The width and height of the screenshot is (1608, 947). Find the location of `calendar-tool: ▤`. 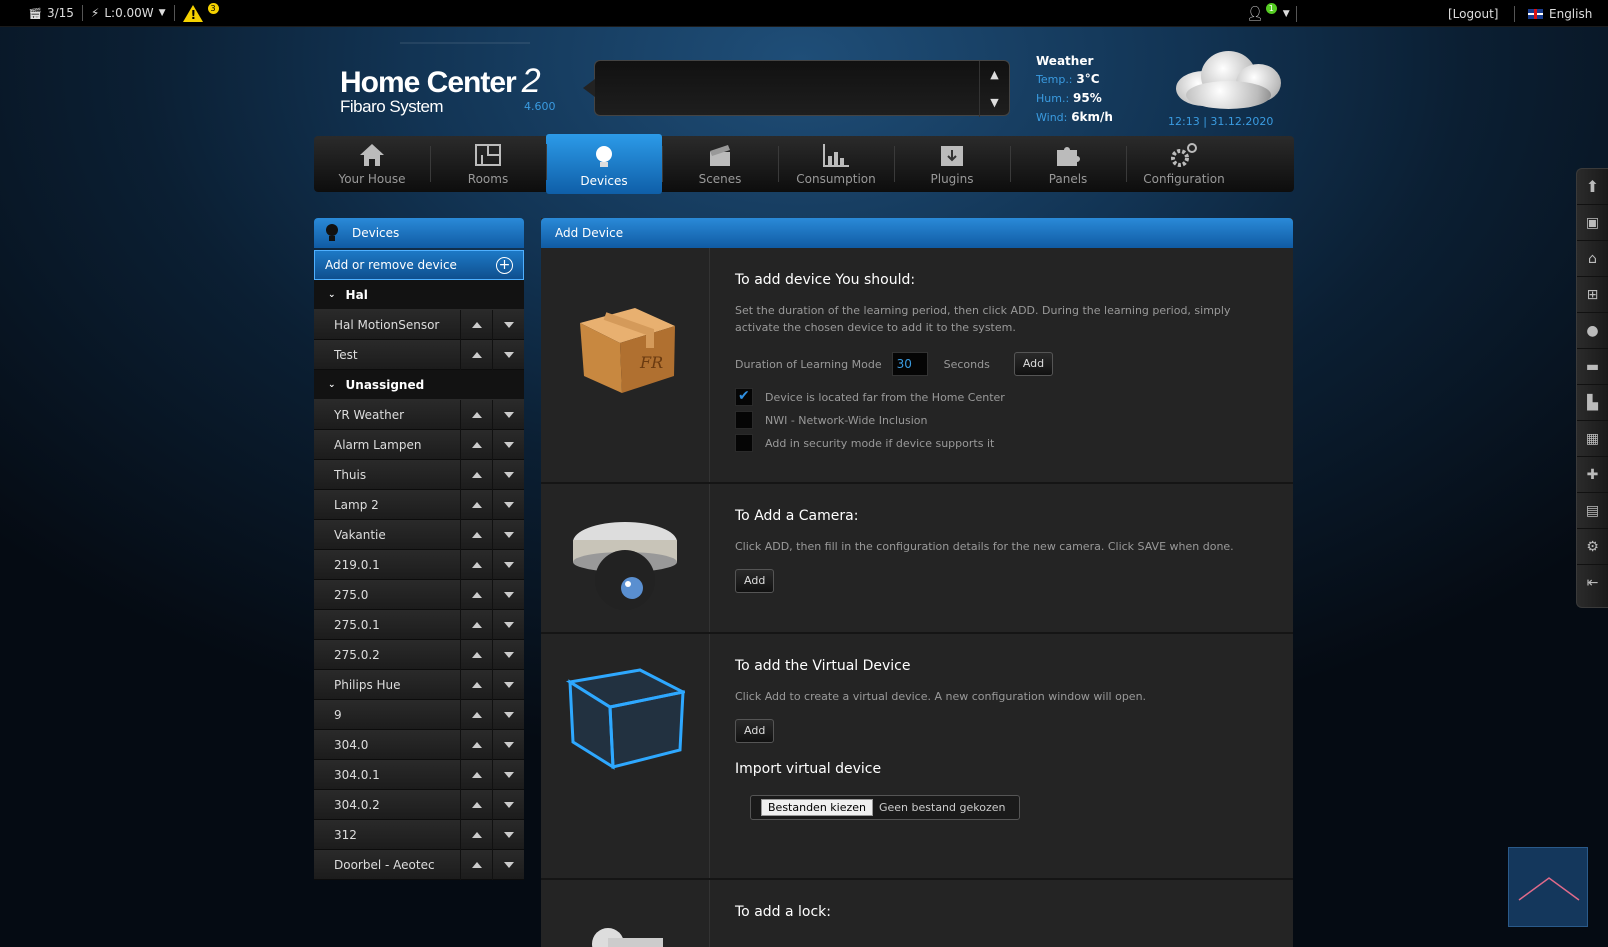

calendar-tool: ▤ is located at coordinates (1592, 511).